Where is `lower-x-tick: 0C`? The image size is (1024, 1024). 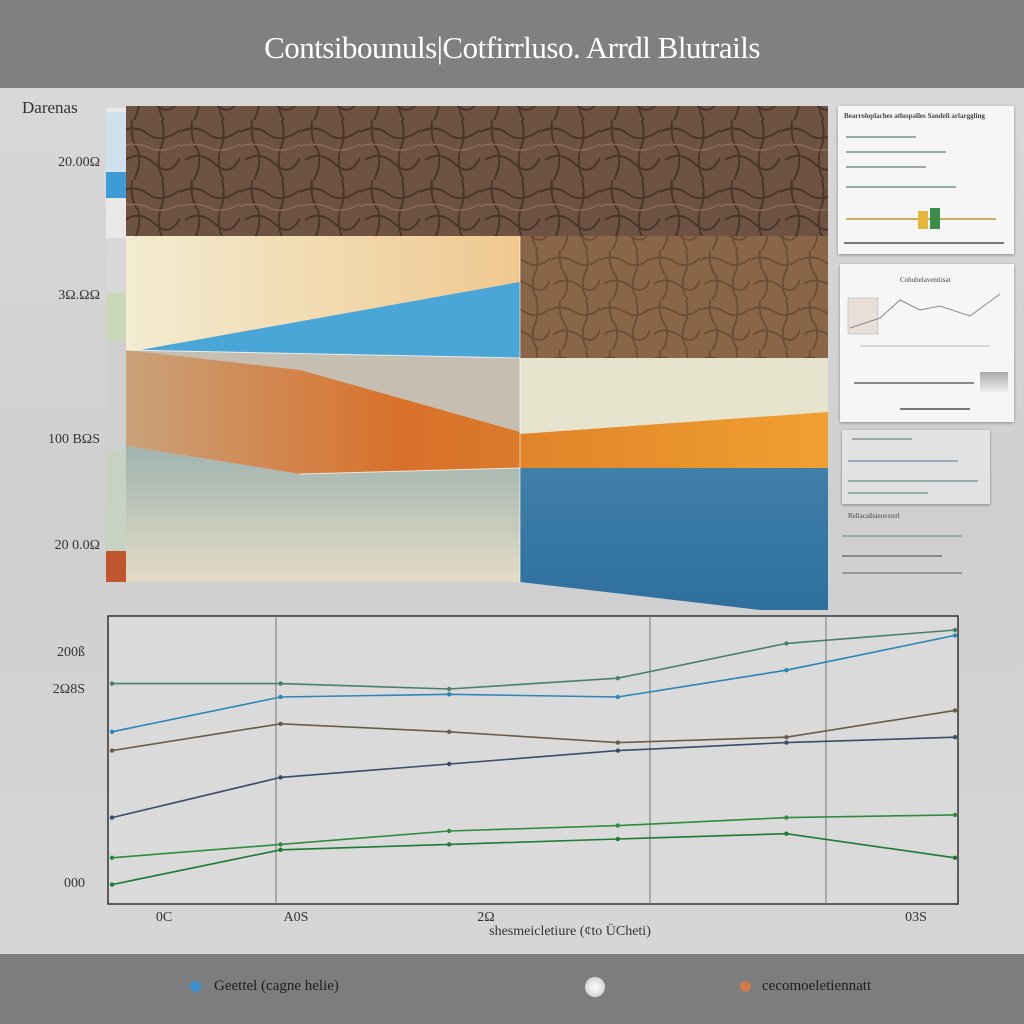 lower-x-tick: 0C is located at coordinates (164, 917).